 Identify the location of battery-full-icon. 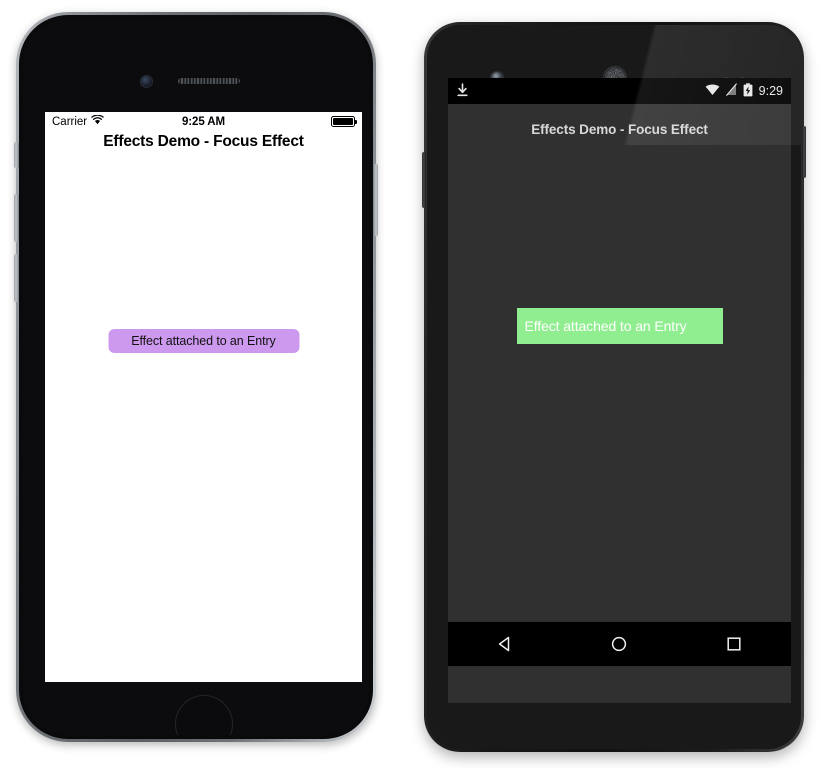
(344, 121).